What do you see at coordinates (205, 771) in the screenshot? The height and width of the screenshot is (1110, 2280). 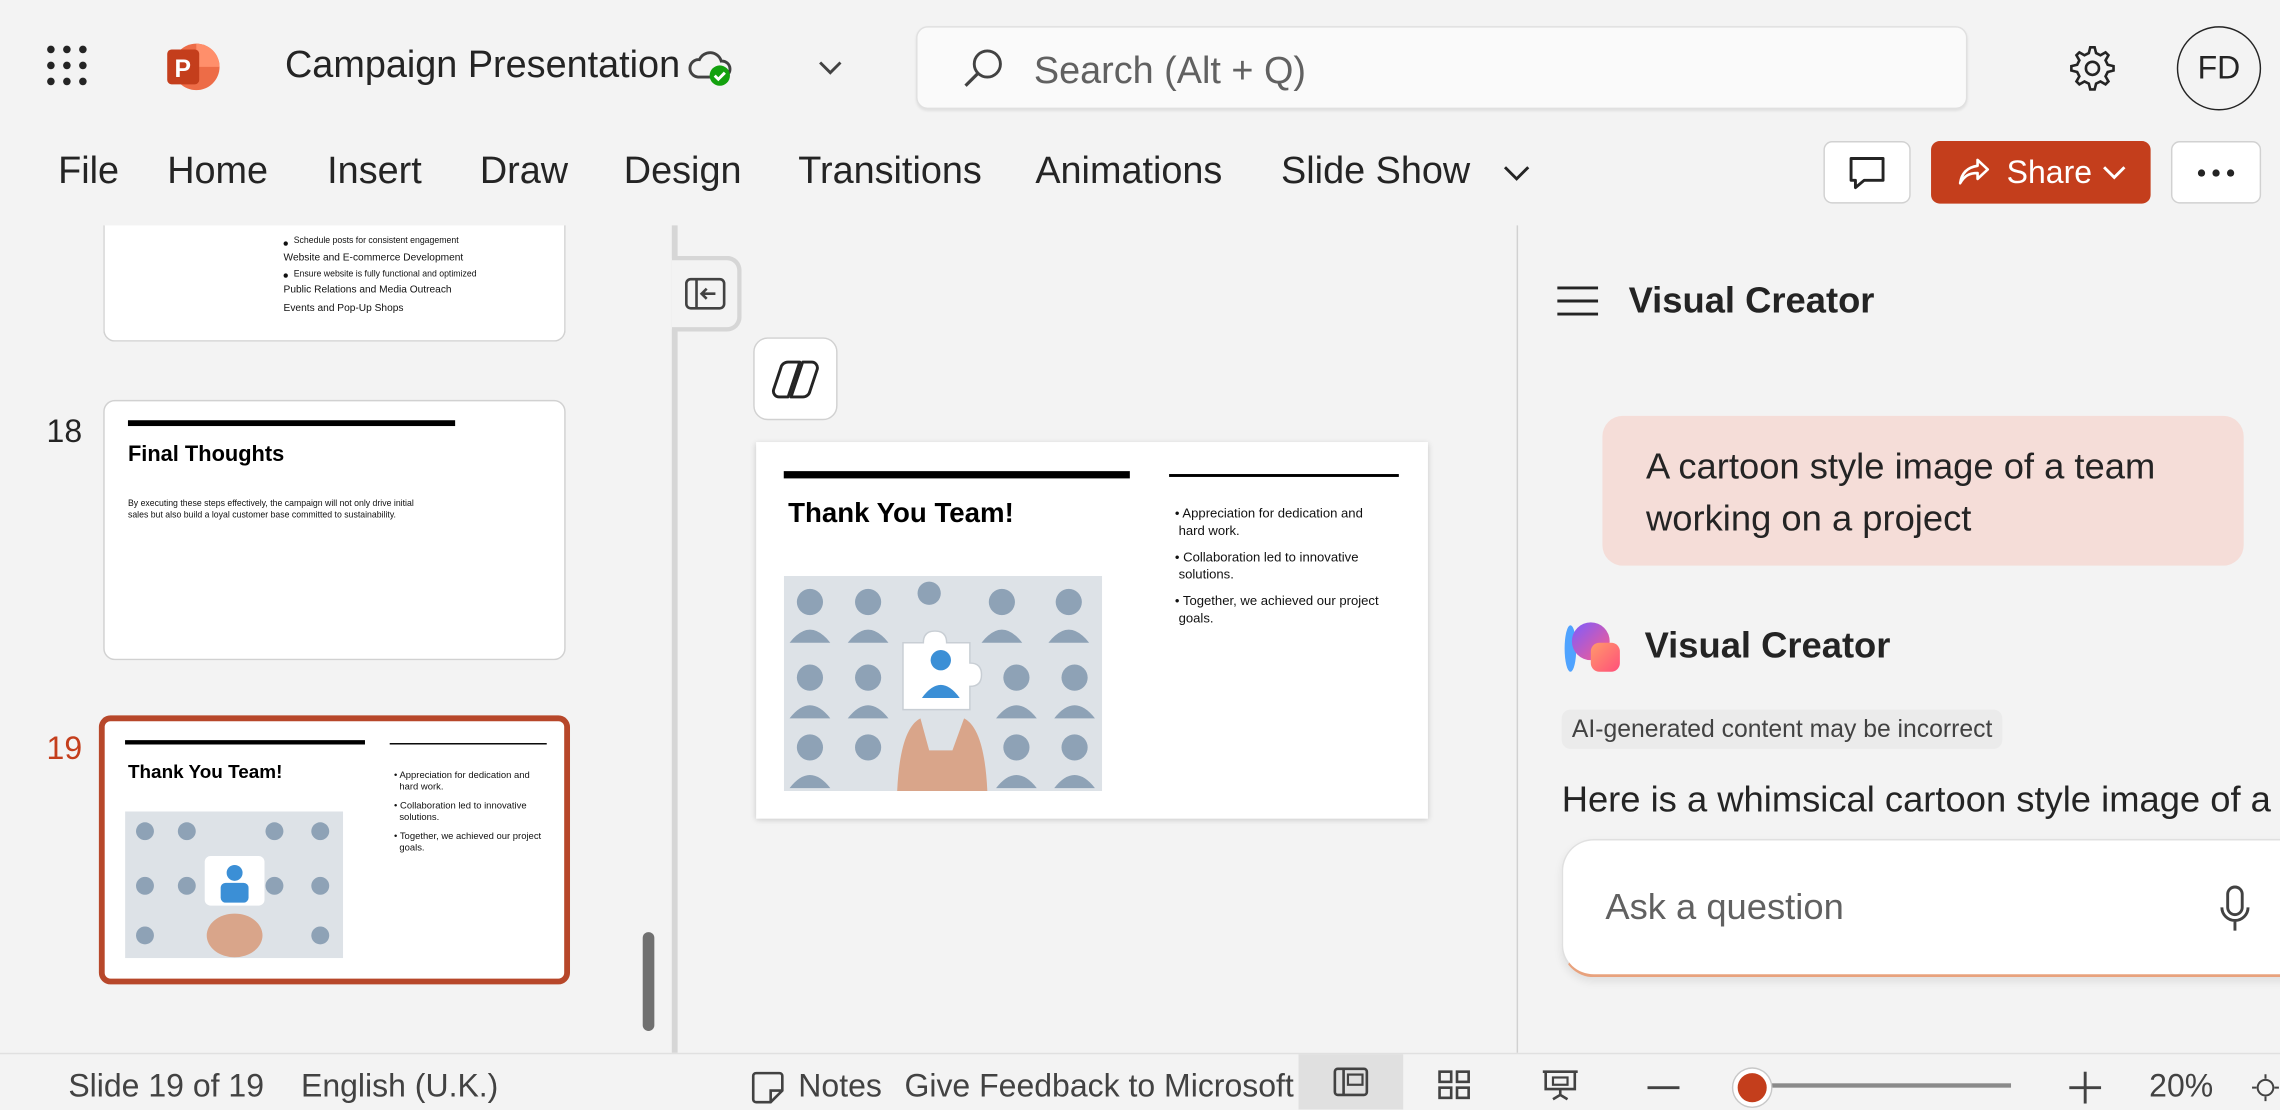 I see `thumb19-title: Thank You Team!` at bounding box center [205, 771].